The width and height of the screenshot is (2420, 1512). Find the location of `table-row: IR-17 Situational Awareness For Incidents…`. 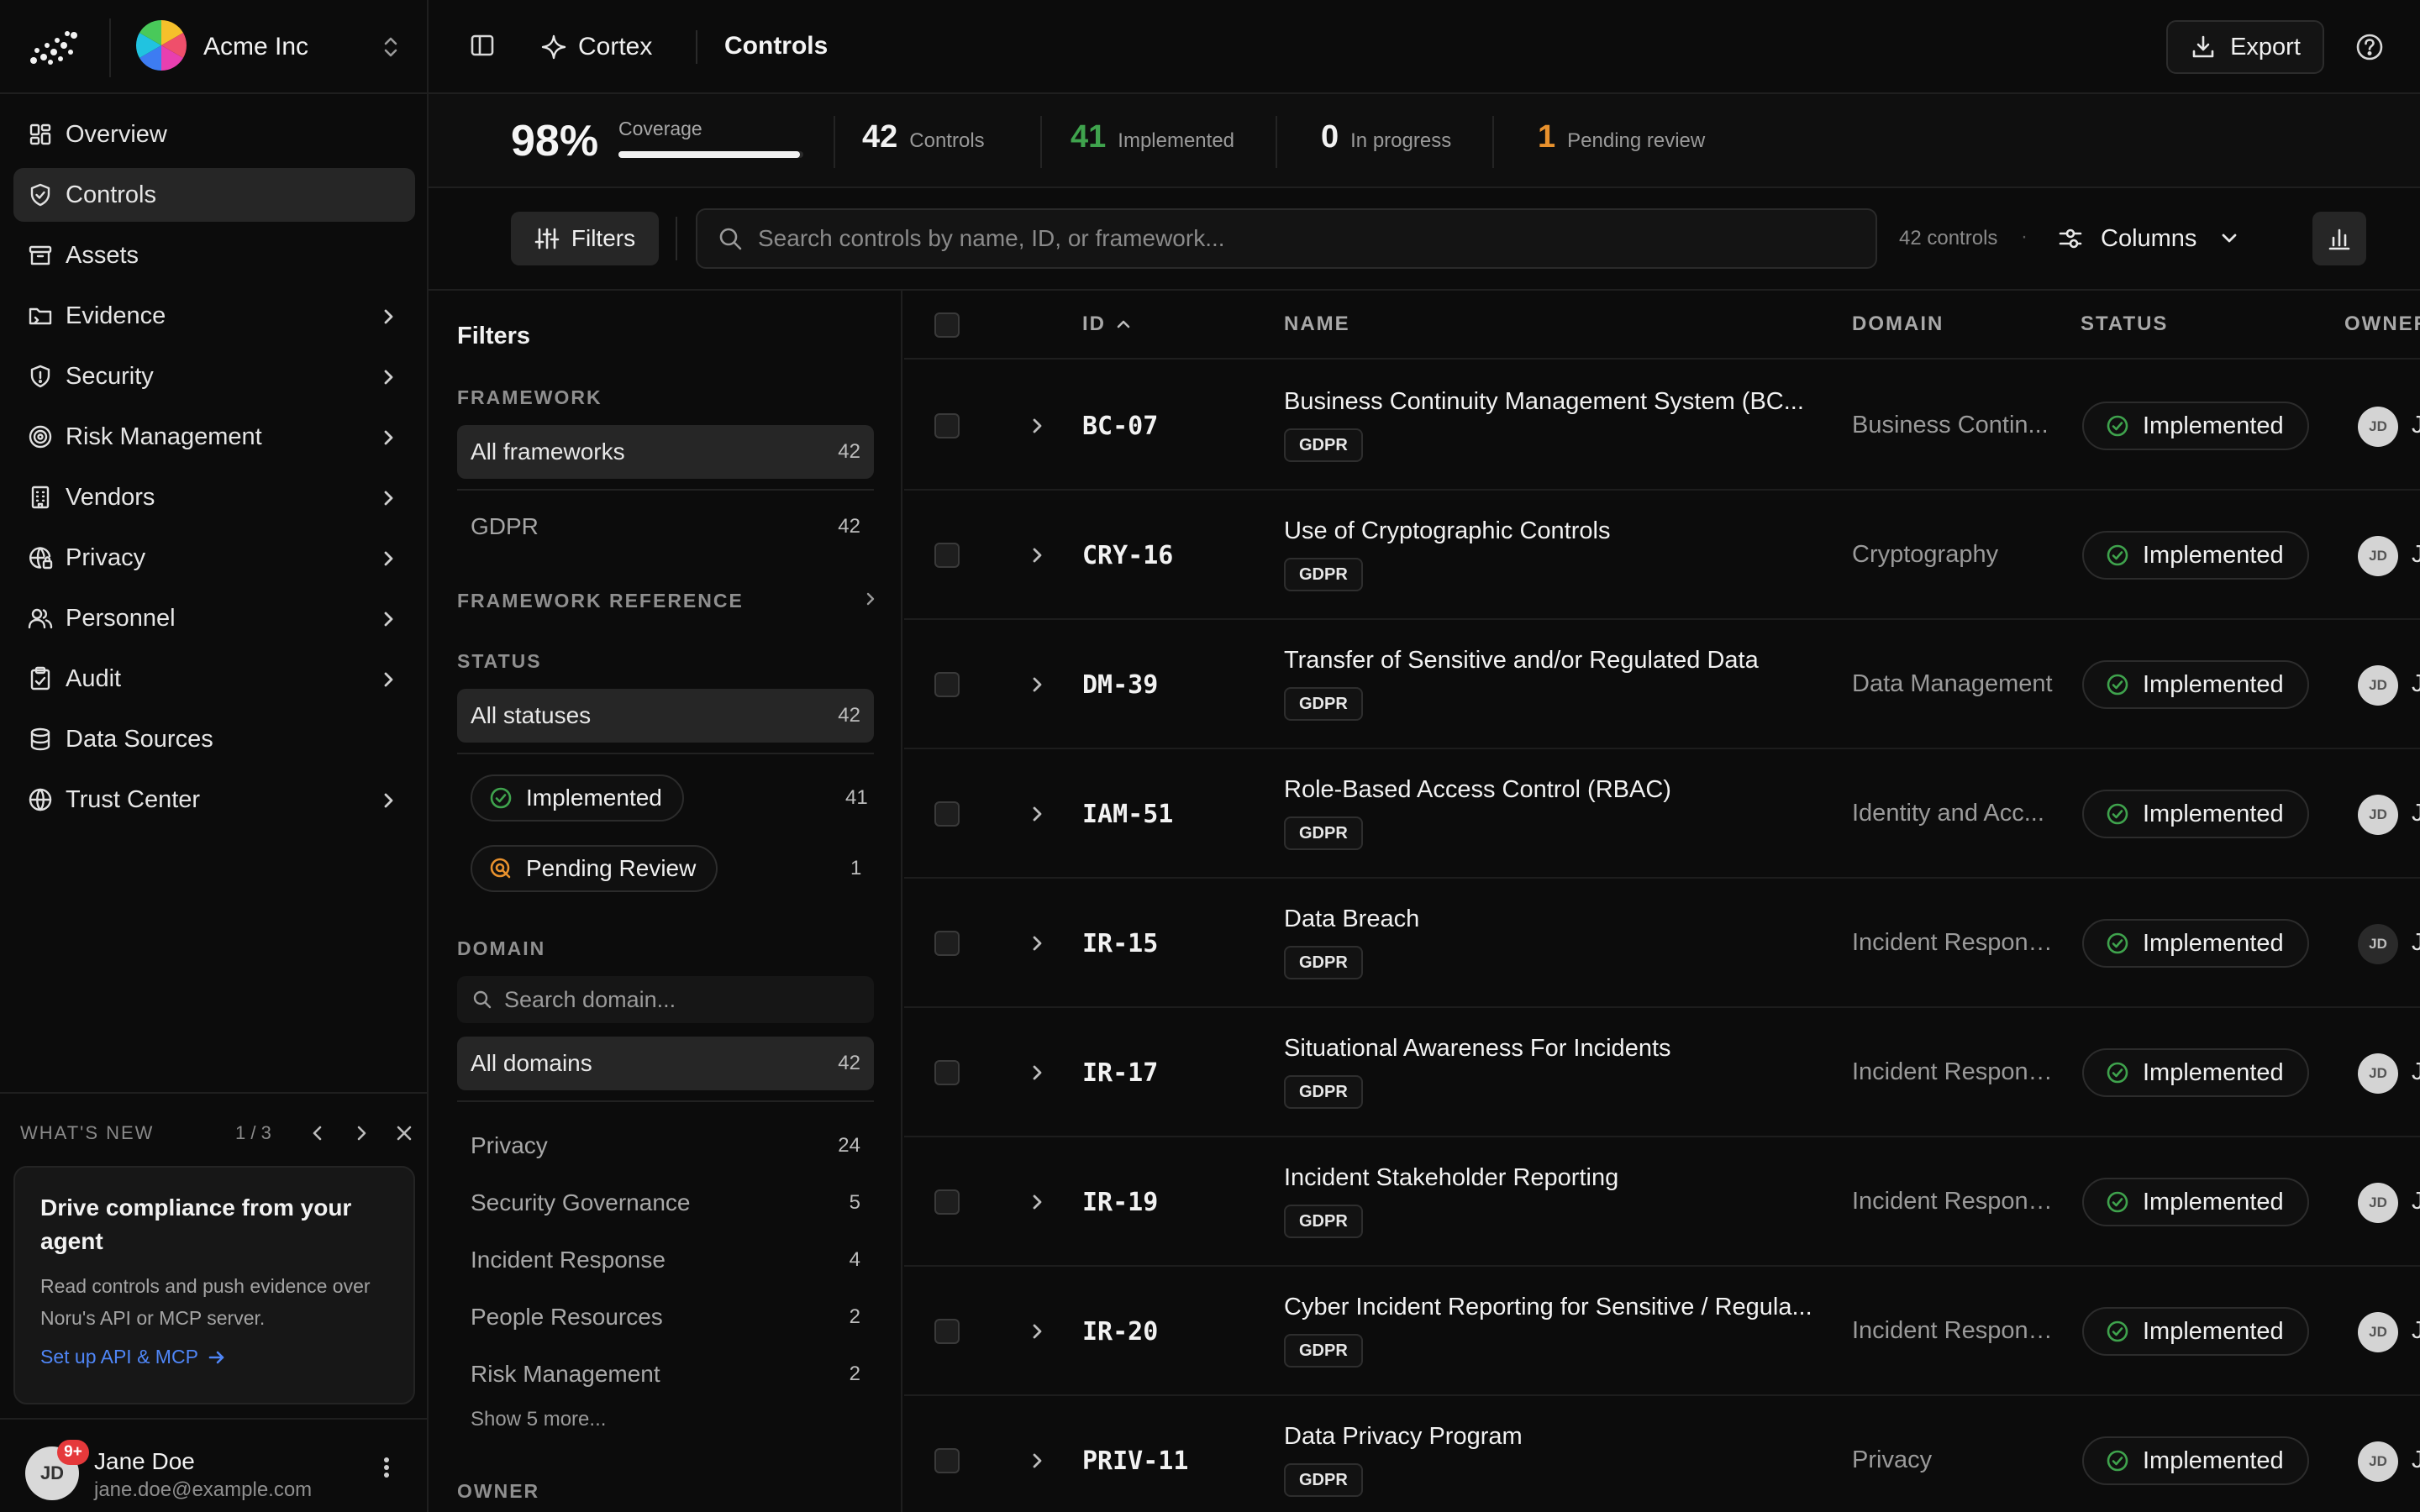

table-row: IR-17 Situational Awareness For Incidents… is located at coordinates (1662, 1072).